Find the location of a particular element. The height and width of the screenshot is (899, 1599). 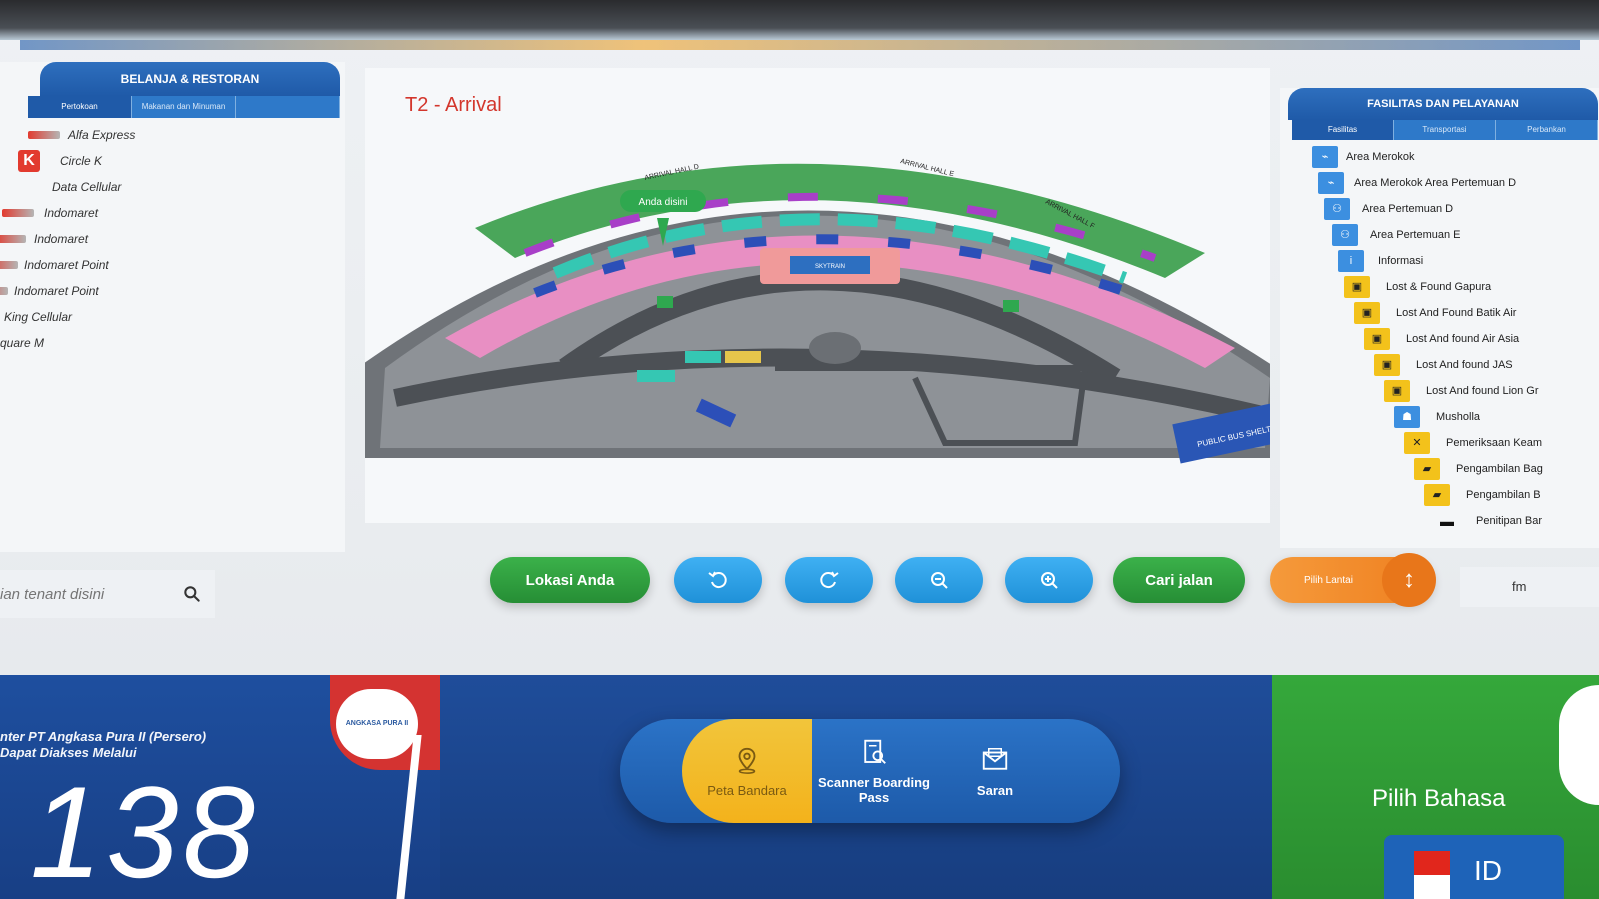

decor-arc is located at coordinates (1579, 745).